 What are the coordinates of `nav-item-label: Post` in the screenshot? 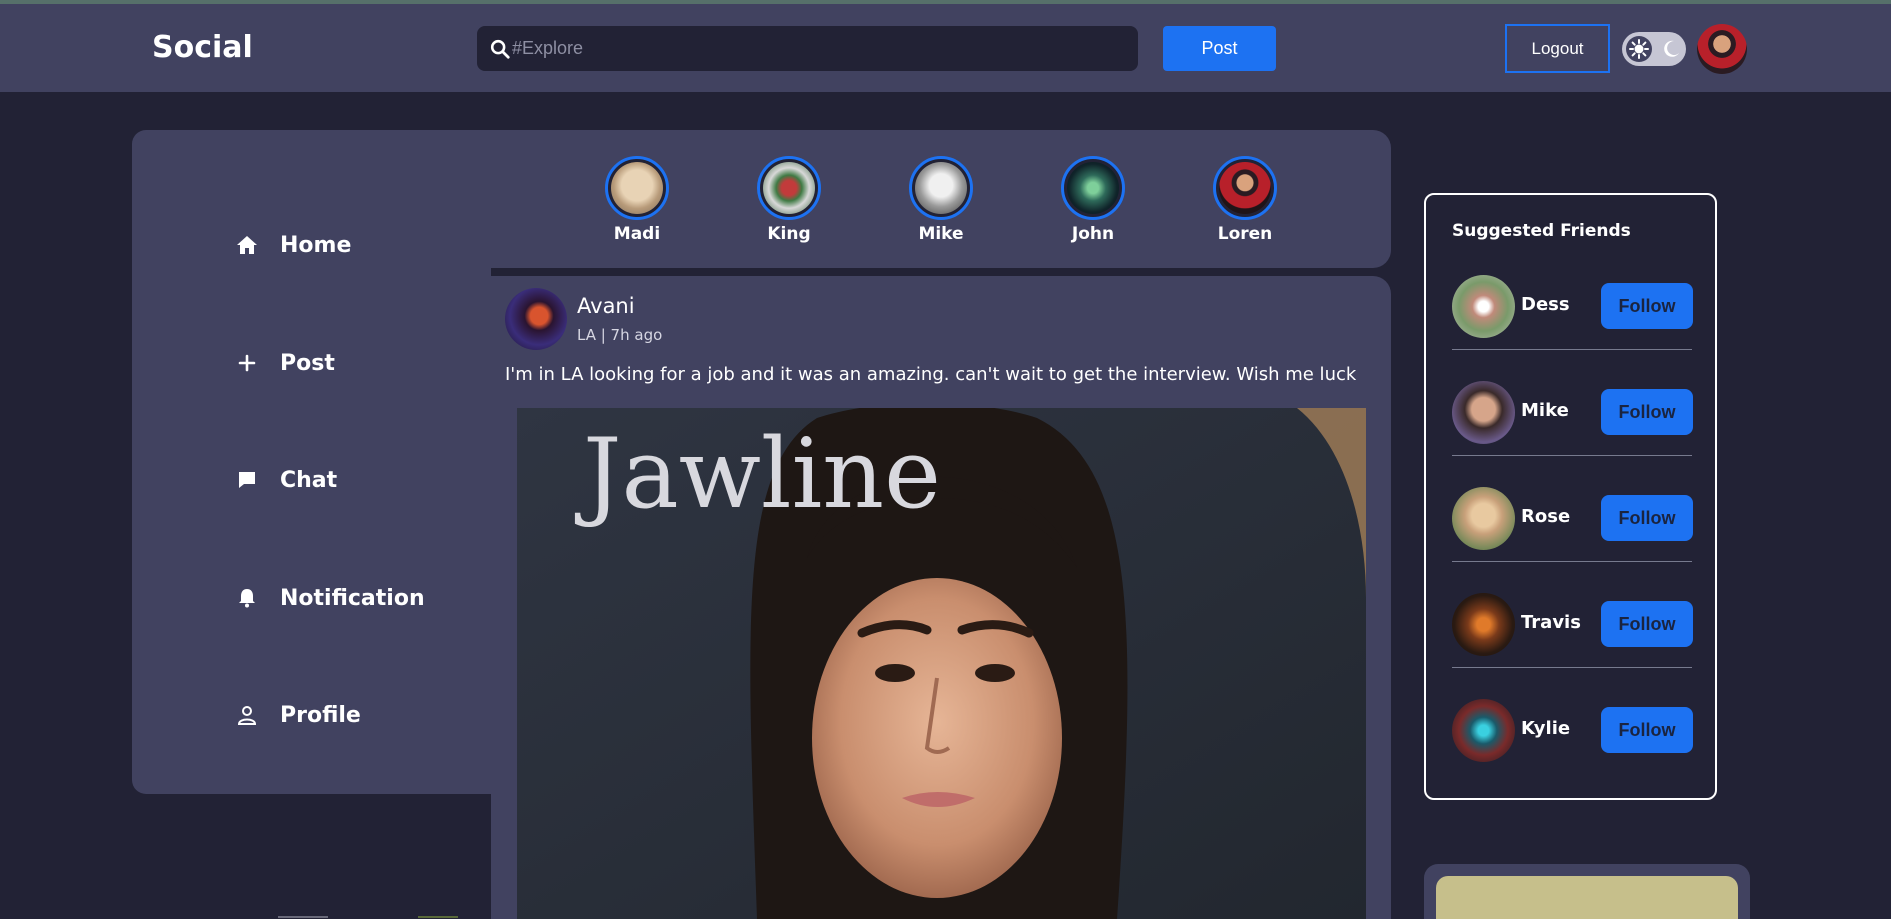 It's located at (307, 363).